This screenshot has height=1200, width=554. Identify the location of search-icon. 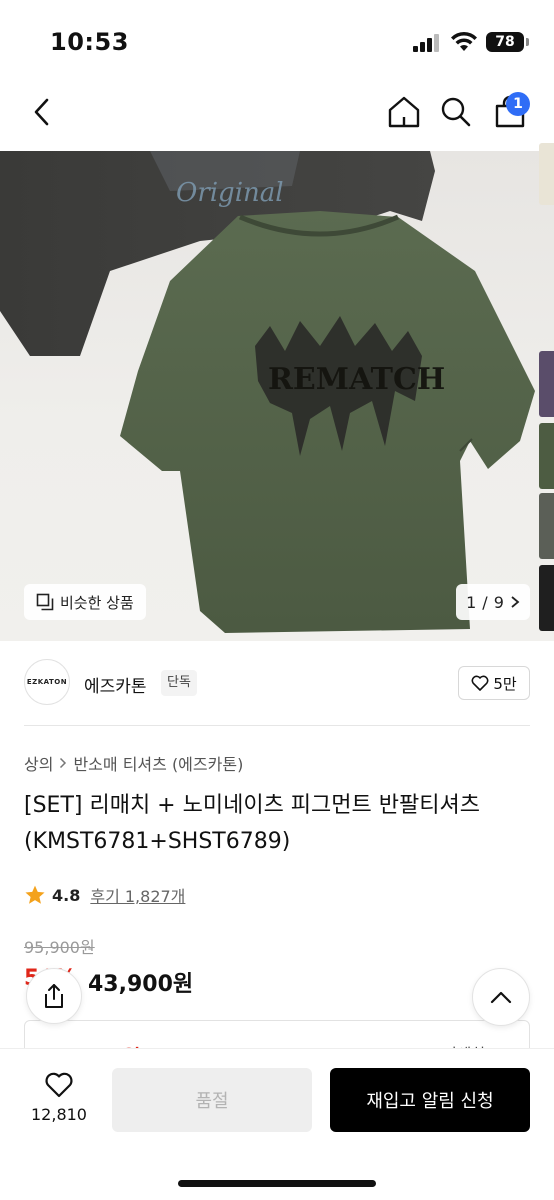
(456, 112).